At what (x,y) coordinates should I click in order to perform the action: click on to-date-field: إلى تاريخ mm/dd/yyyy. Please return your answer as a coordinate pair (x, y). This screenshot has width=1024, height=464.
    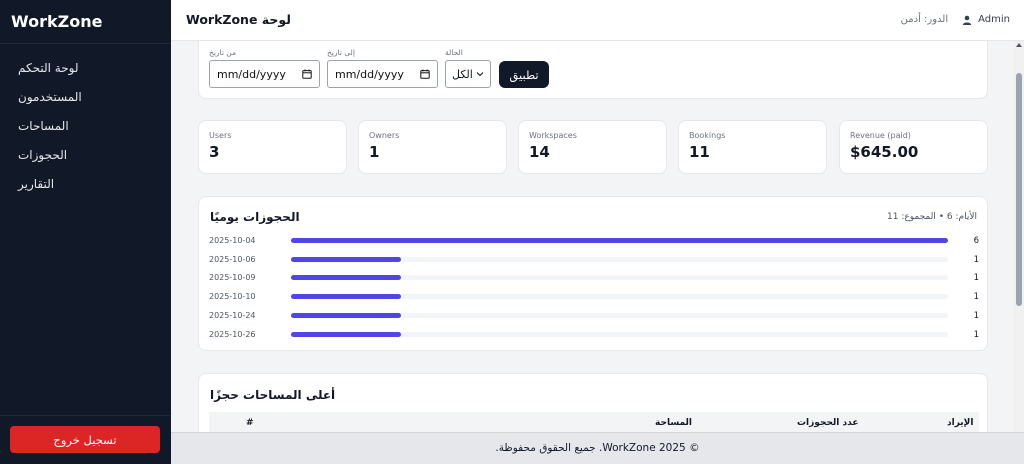
    Looking at the image, I should click on (382, 68).